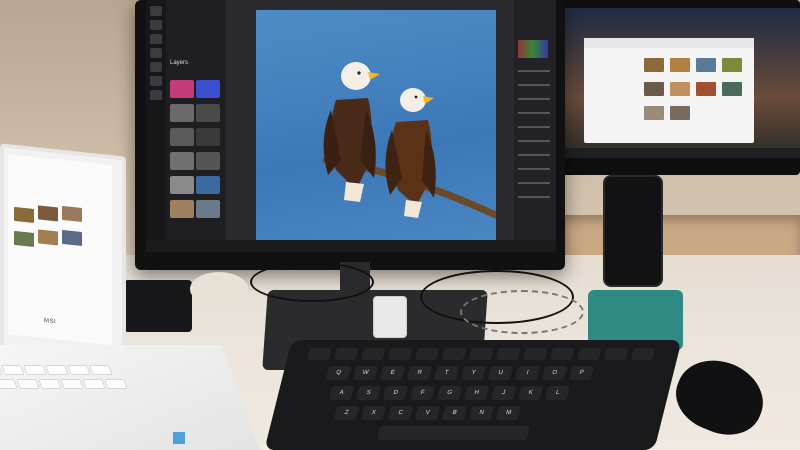  I want to click on key-m: M, so click(508, 413).